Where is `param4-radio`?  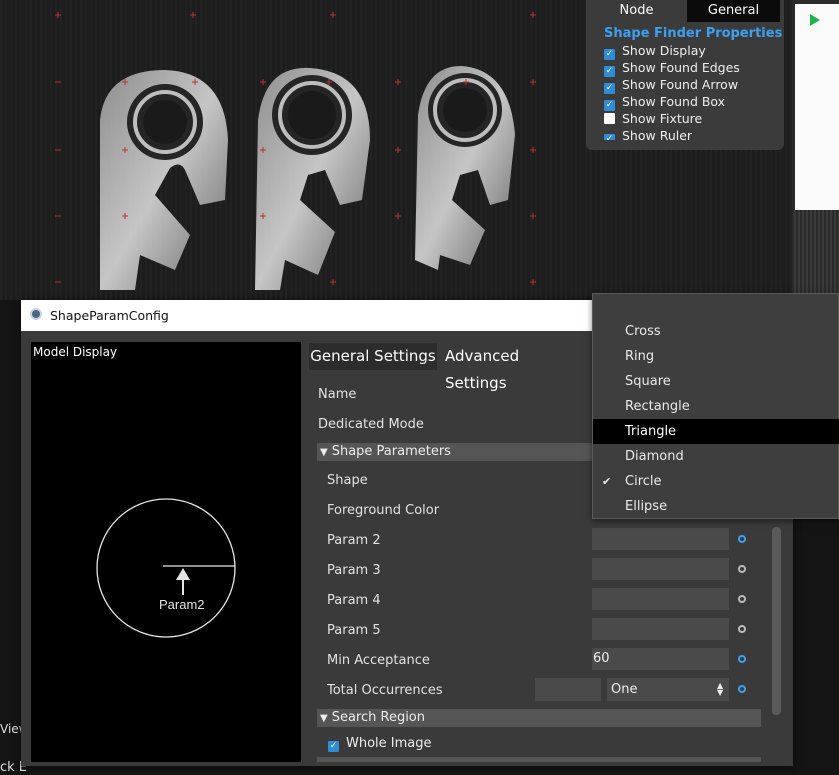
param4-radio is located at coordinates (742, 599).